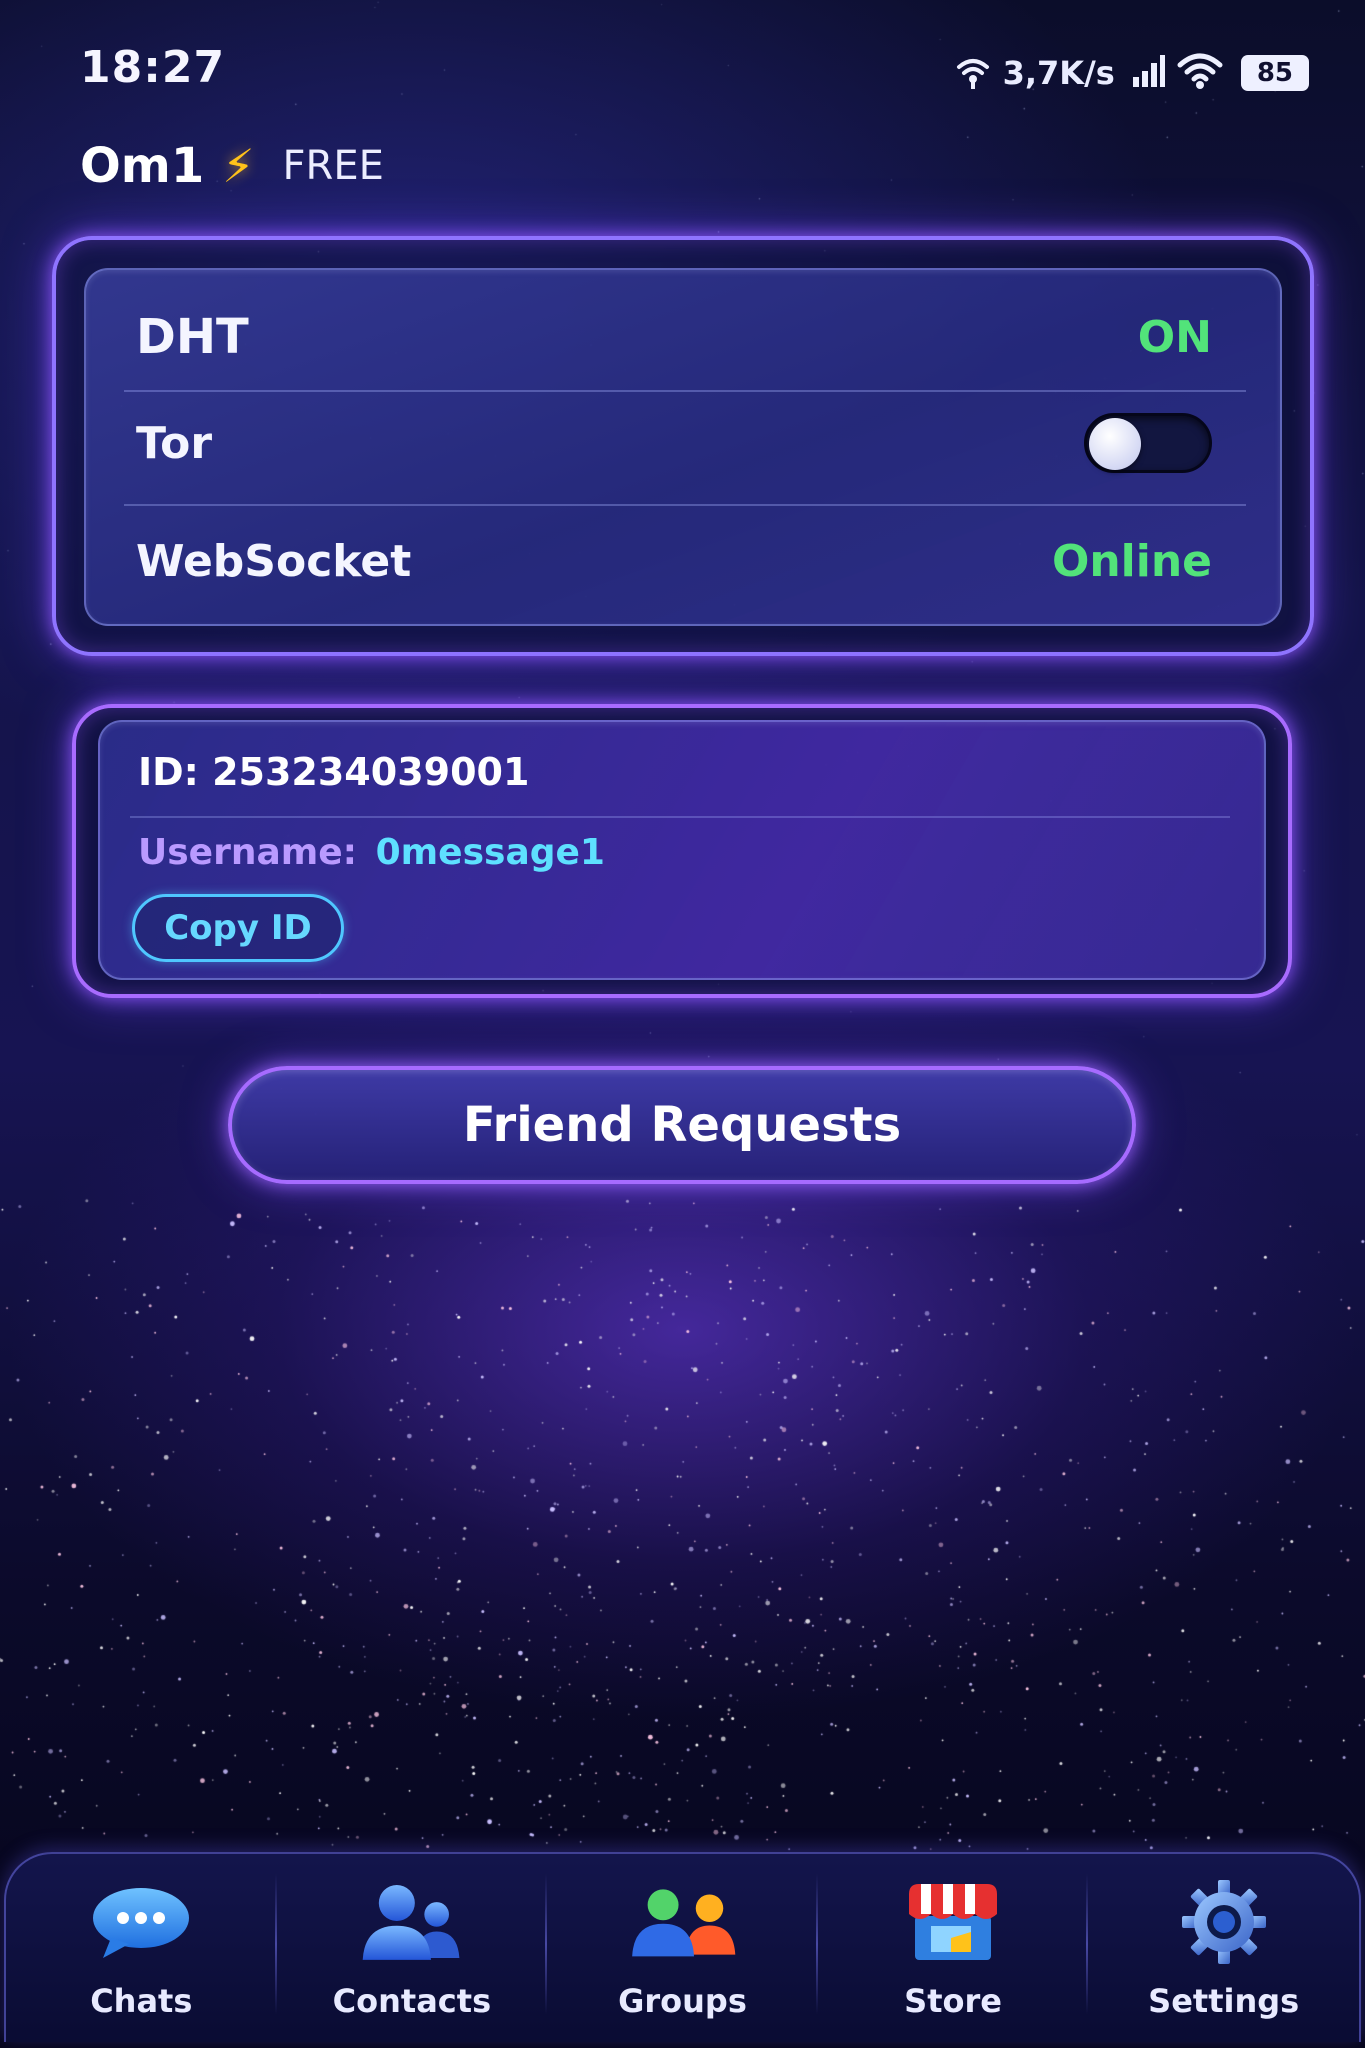 This screenshot has height=2048, width=1365. I want to click on dht-row: DHT ON, so click(683, 337).